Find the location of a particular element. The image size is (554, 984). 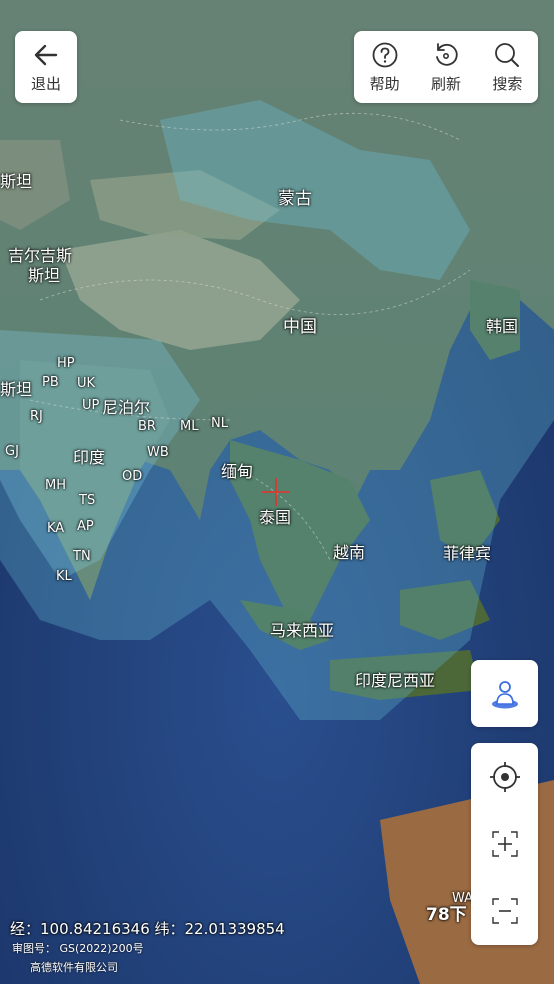

map-label-wb: WB is located at coordinates (158, 452).